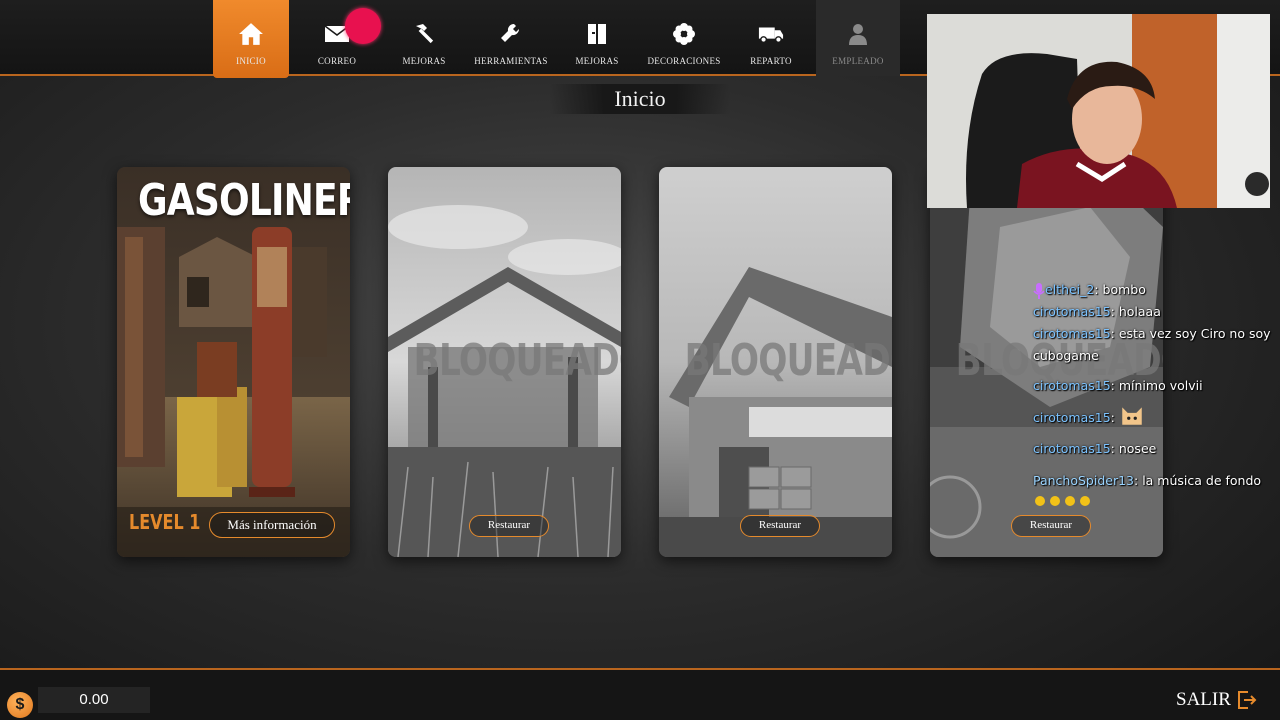 The image size is (1280, 720). Describe the element at coordinates (363, 26) in the screenshot. I see `notification-dot` at that location.